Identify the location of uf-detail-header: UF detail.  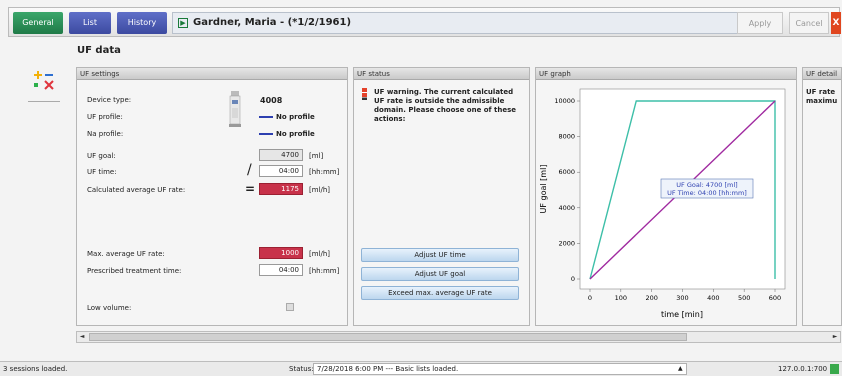
(822, 74).